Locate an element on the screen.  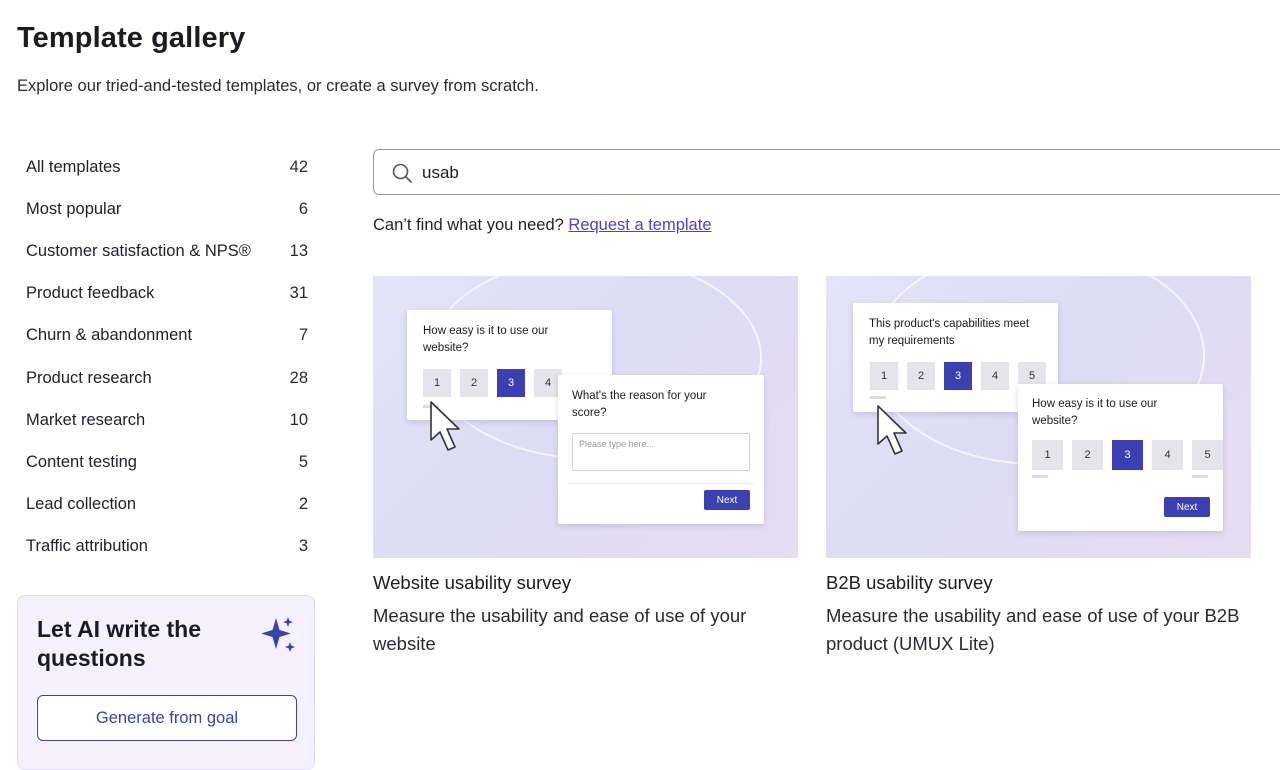
preview-question: What's the reason for your score? is located at coordinates (639, 404).